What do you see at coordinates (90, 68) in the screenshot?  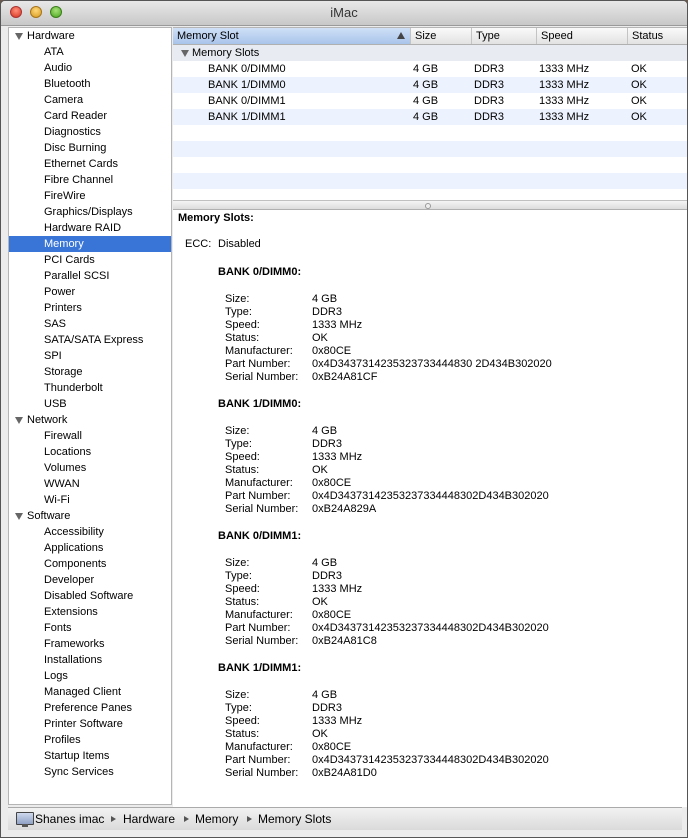 I see `sidebar-item-audio: Audio` at bounding box center [90, 68].